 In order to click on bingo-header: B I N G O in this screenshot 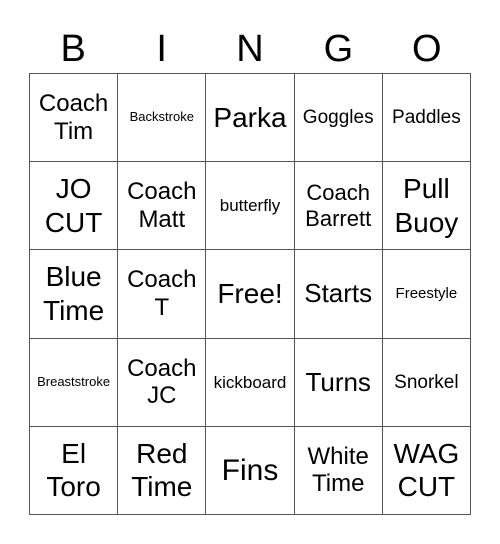, I will do `click(250, 49)`.